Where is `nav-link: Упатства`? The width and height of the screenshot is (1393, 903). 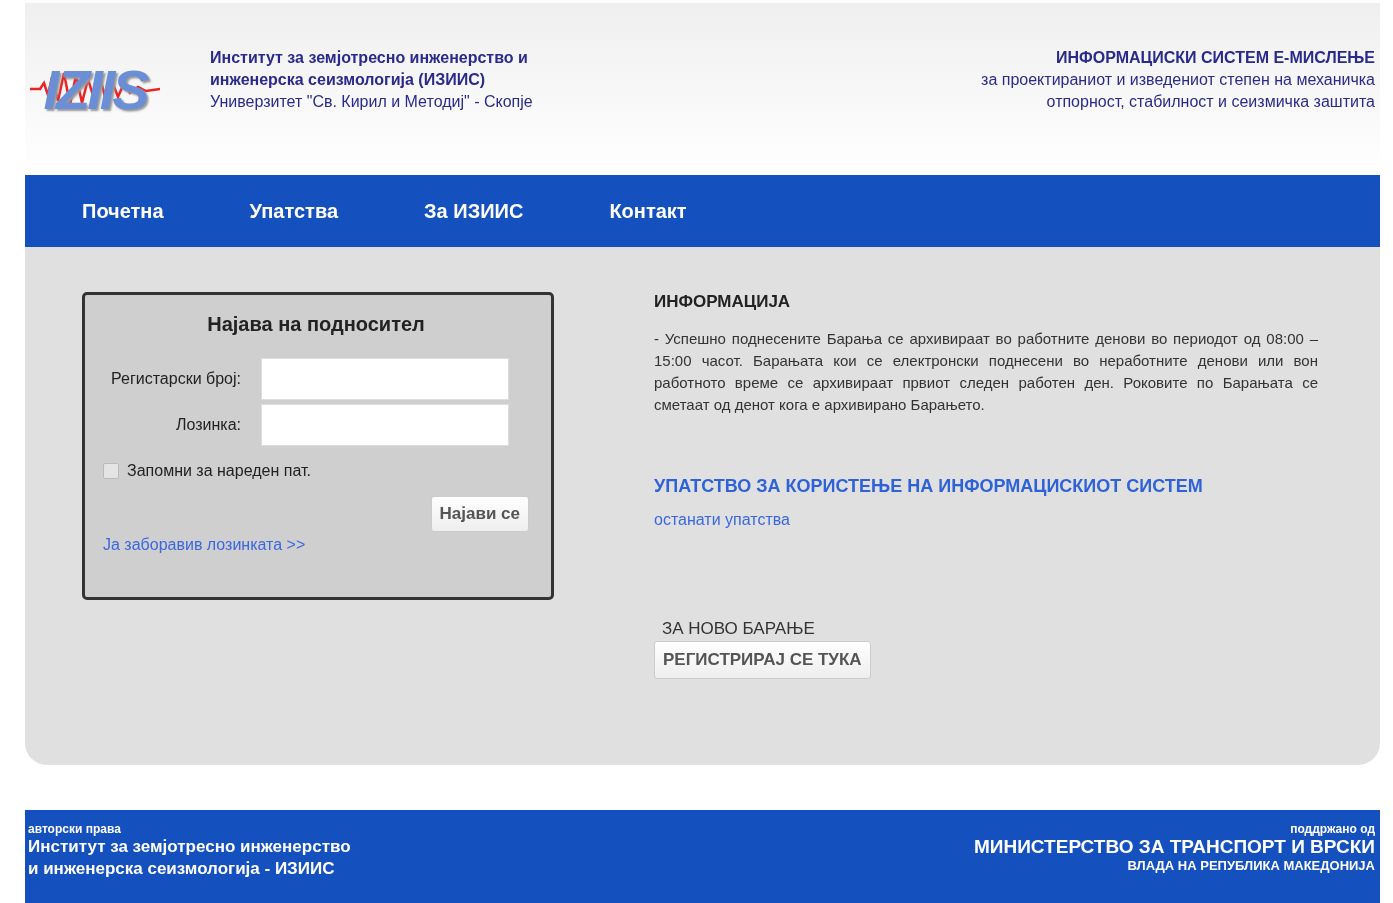 nav-link: Упатства is located at coordinates (294, 211).